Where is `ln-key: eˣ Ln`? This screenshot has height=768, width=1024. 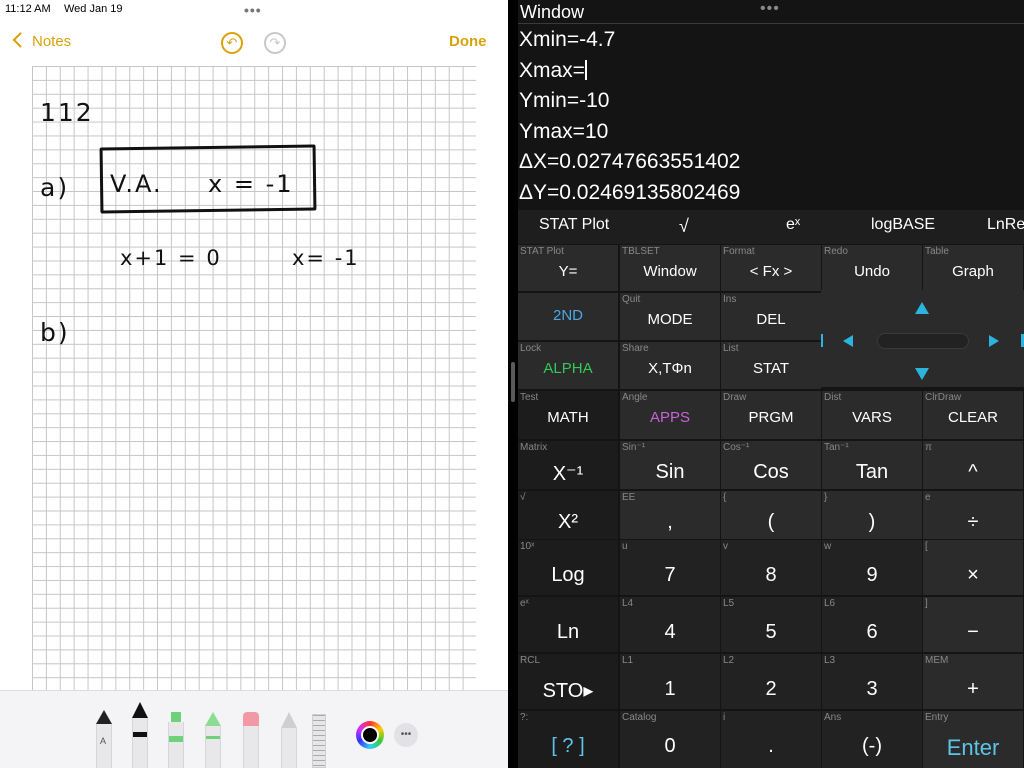
ln-key: eˣ Ln is located at coordinates (568, 624).